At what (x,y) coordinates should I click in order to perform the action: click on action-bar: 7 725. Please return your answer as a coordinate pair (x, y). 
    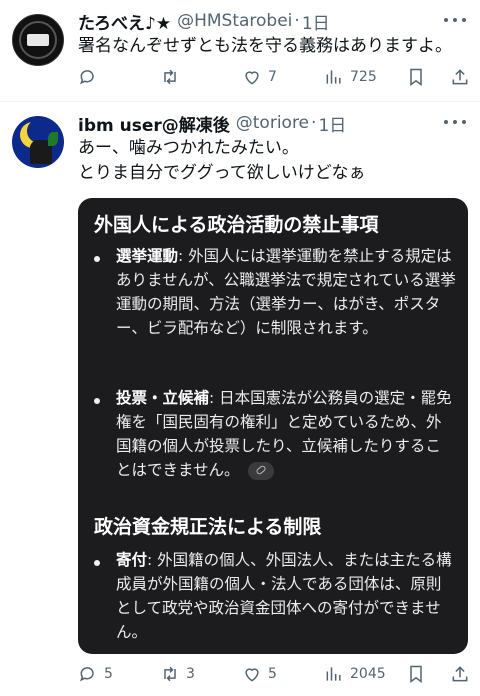
    Looking at the image, I should click on (273, 77).